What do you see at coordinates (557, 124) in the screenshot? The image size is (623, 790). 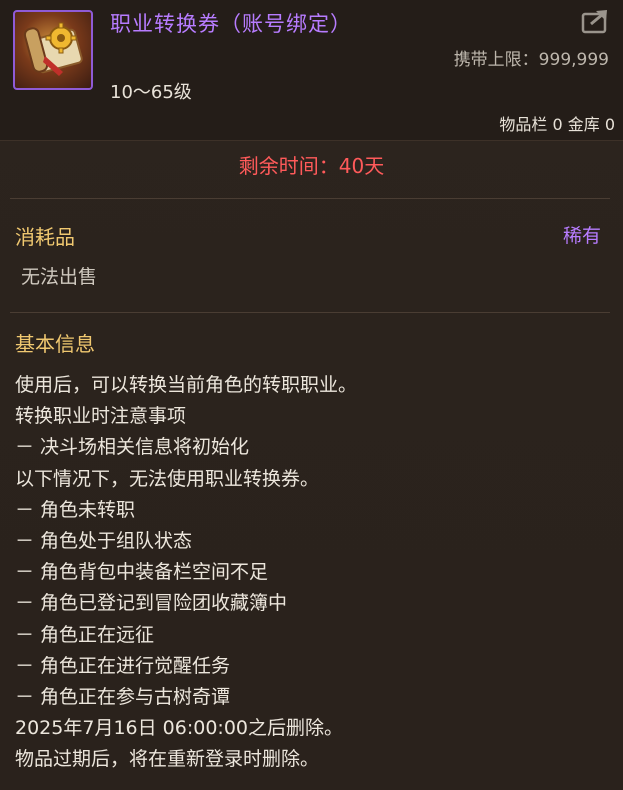 I see `storage-count: 物品栏 0 金库 0` at bounding box center [557, 124].